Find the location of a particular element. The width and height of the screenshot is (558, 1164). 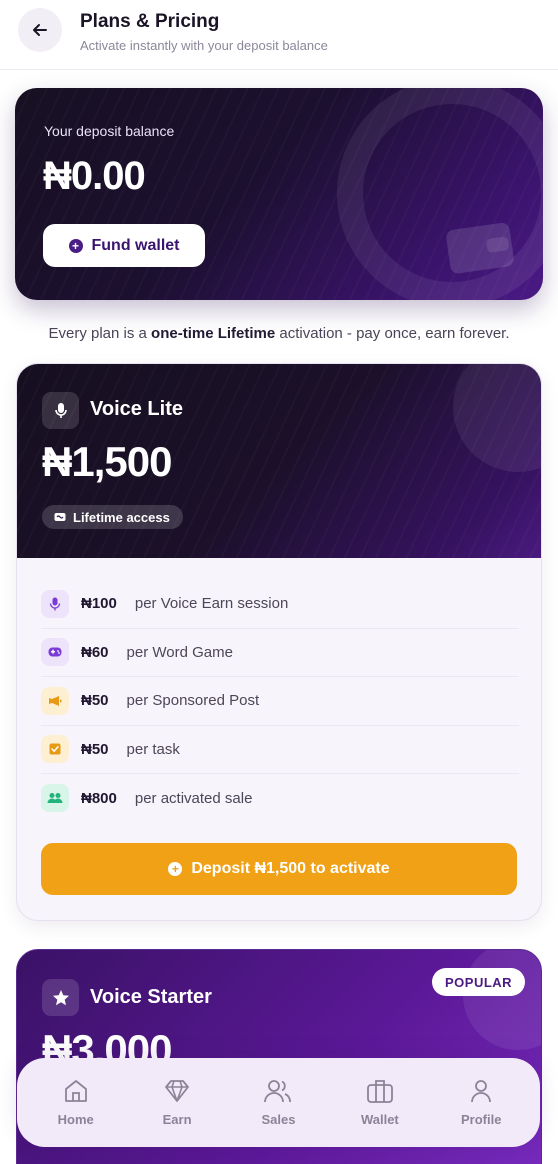

nav-label: Sales is located at coordinates (278, 1119).